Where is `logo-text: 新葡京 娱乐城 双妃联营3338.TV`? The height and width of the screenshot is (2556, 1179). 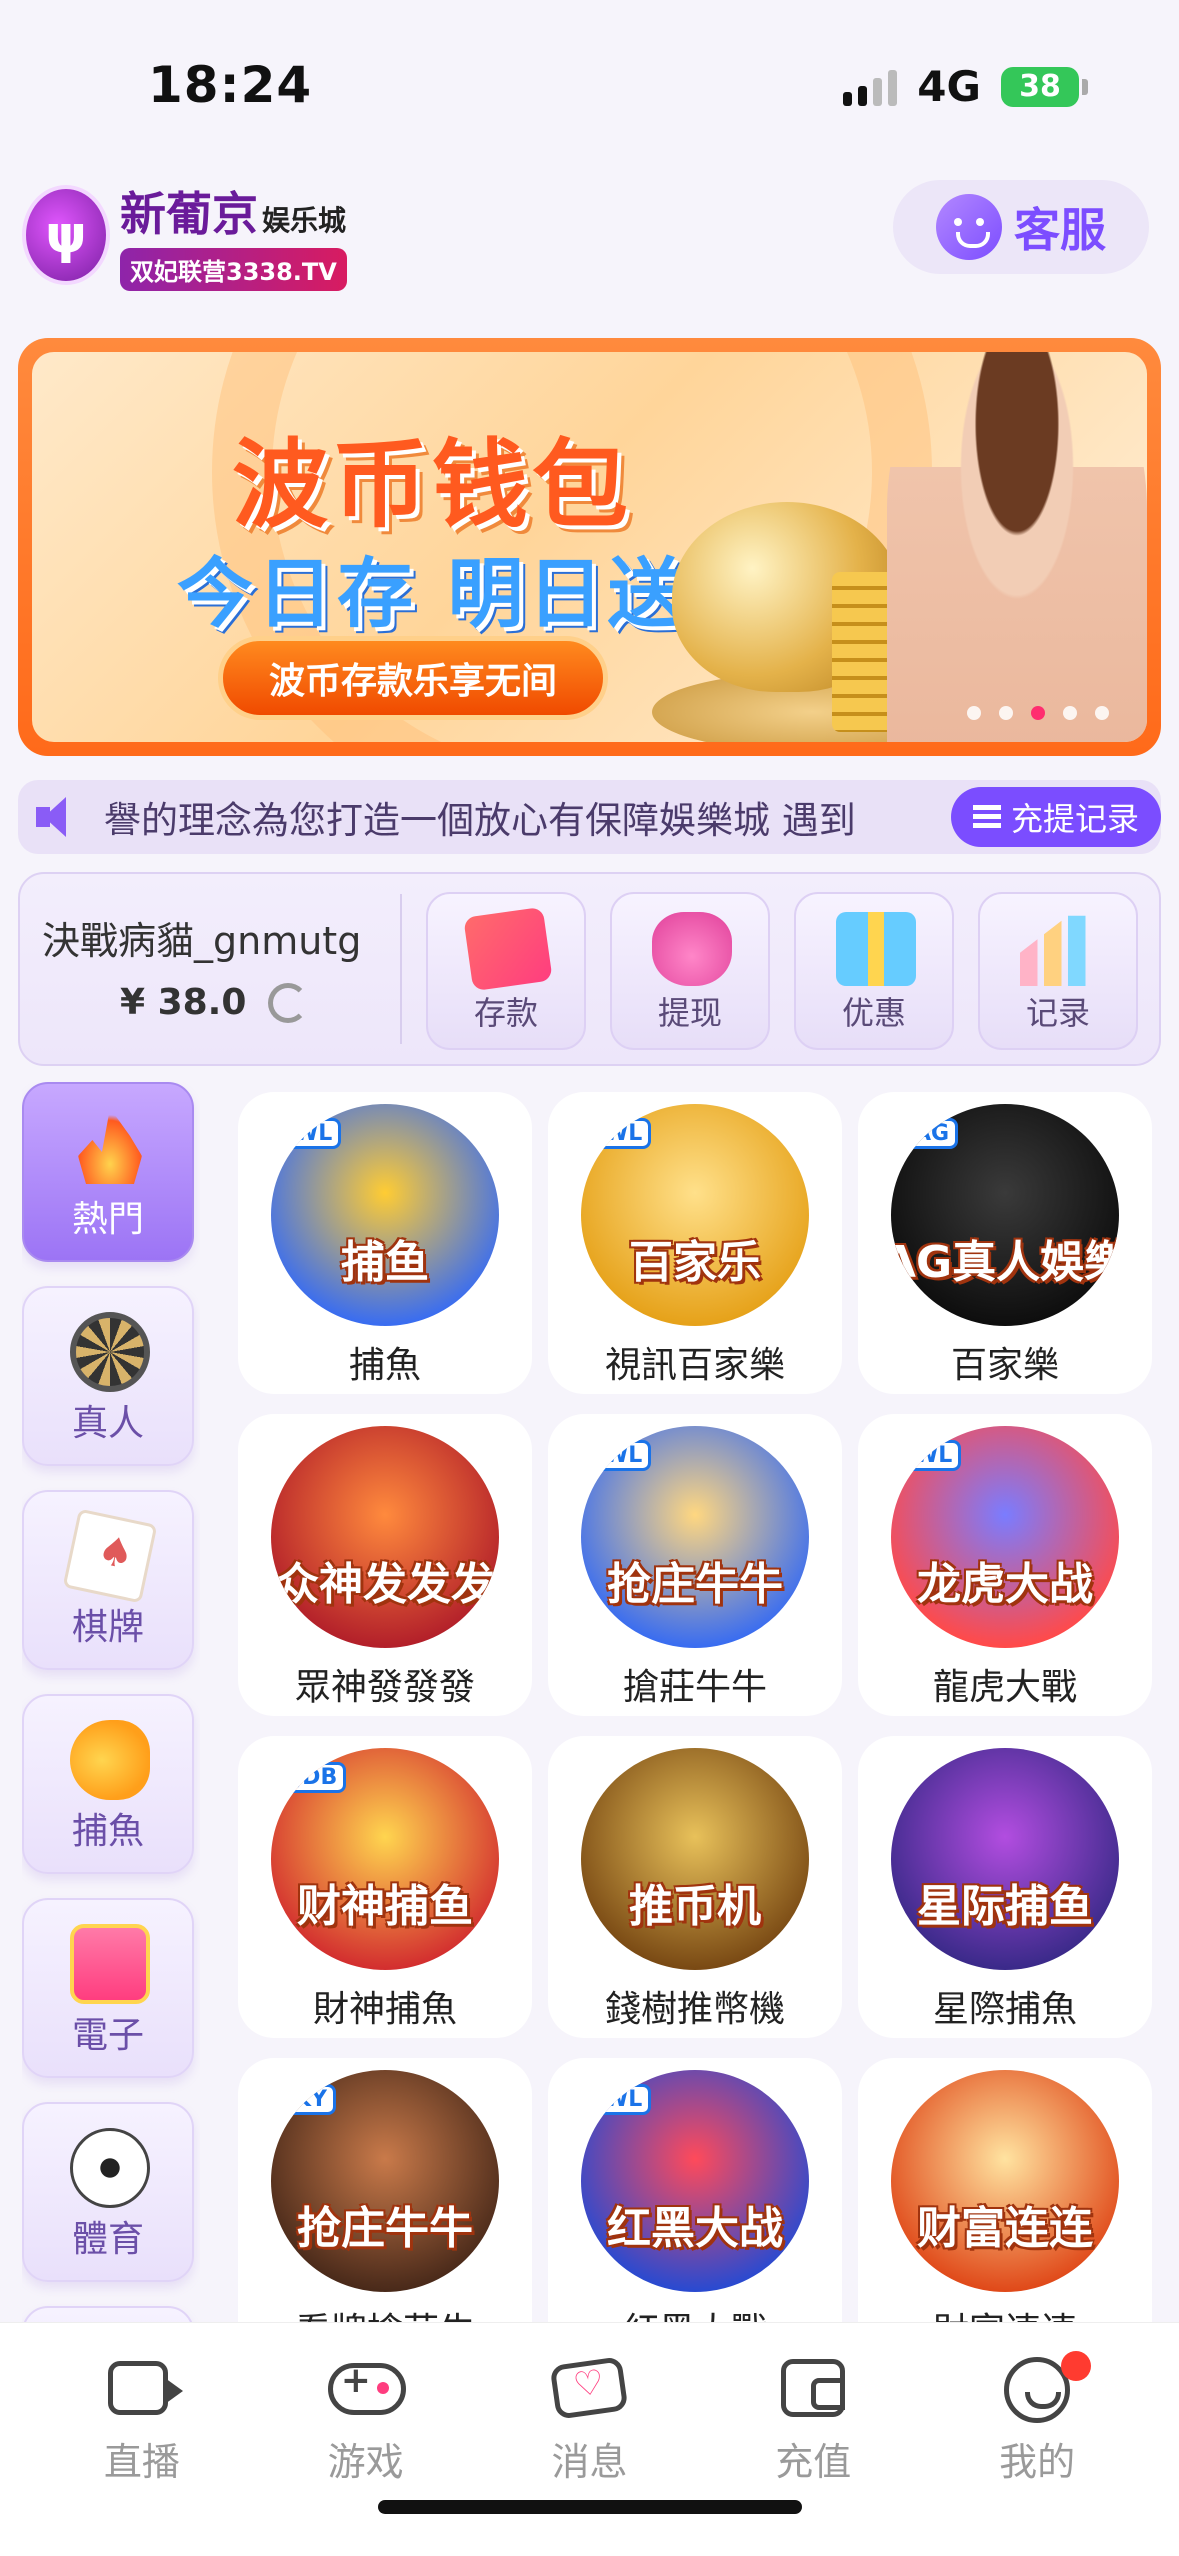
logo-text: 新葡京 娱乐城 双妃联营3338.TV is located at coordinates (233, 234).